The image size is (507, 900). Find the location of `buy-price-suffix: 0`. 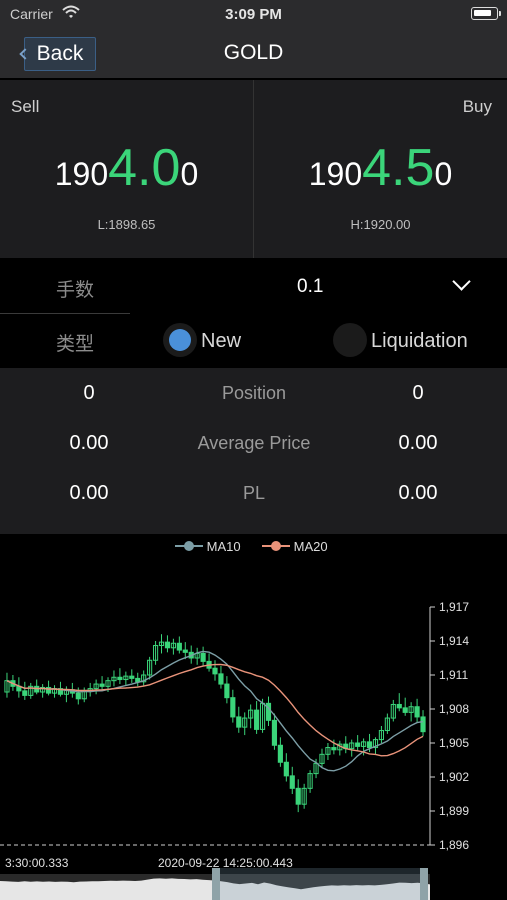

buy-price-suffix: 0 is located at coordinates (443, 174).